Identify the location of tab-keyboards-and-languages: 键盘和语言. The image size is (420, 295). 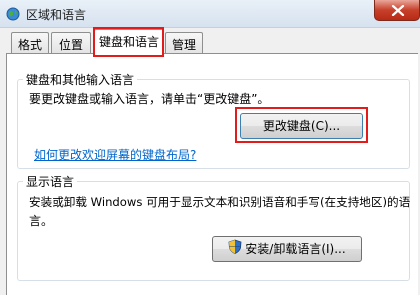
(129, 41).